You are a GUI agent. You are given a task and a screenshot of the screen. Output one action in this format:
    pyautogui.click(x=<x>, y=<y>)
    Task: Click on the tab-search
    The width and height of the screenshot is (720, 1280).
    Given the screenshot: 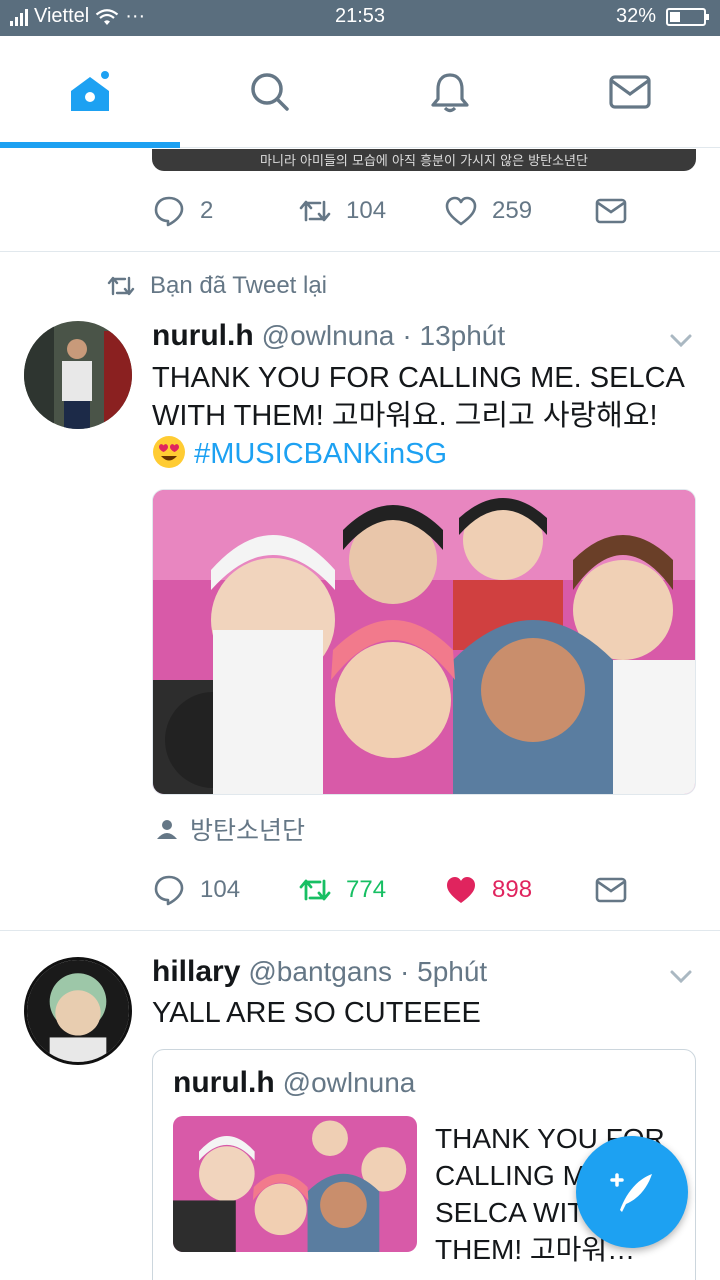 What is the action you would take?
    pyautogui.click(x=270, y=92)
    